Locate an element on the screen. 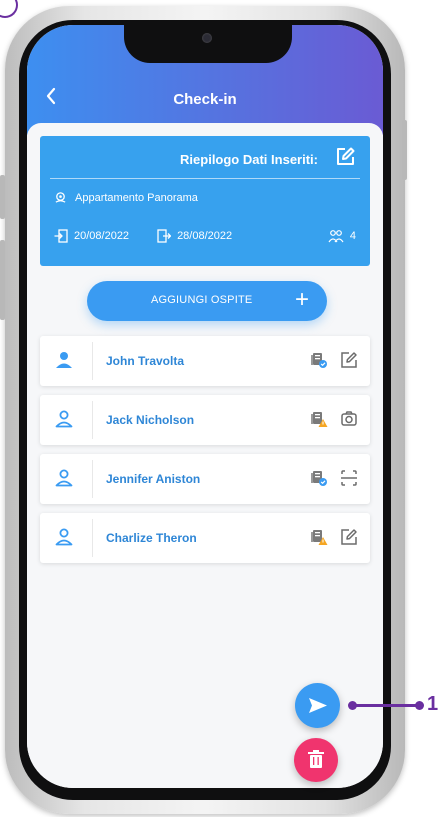 This screenshot has height=817, width=441. guest-row: John Travolta is located at coordinates (205, 361).